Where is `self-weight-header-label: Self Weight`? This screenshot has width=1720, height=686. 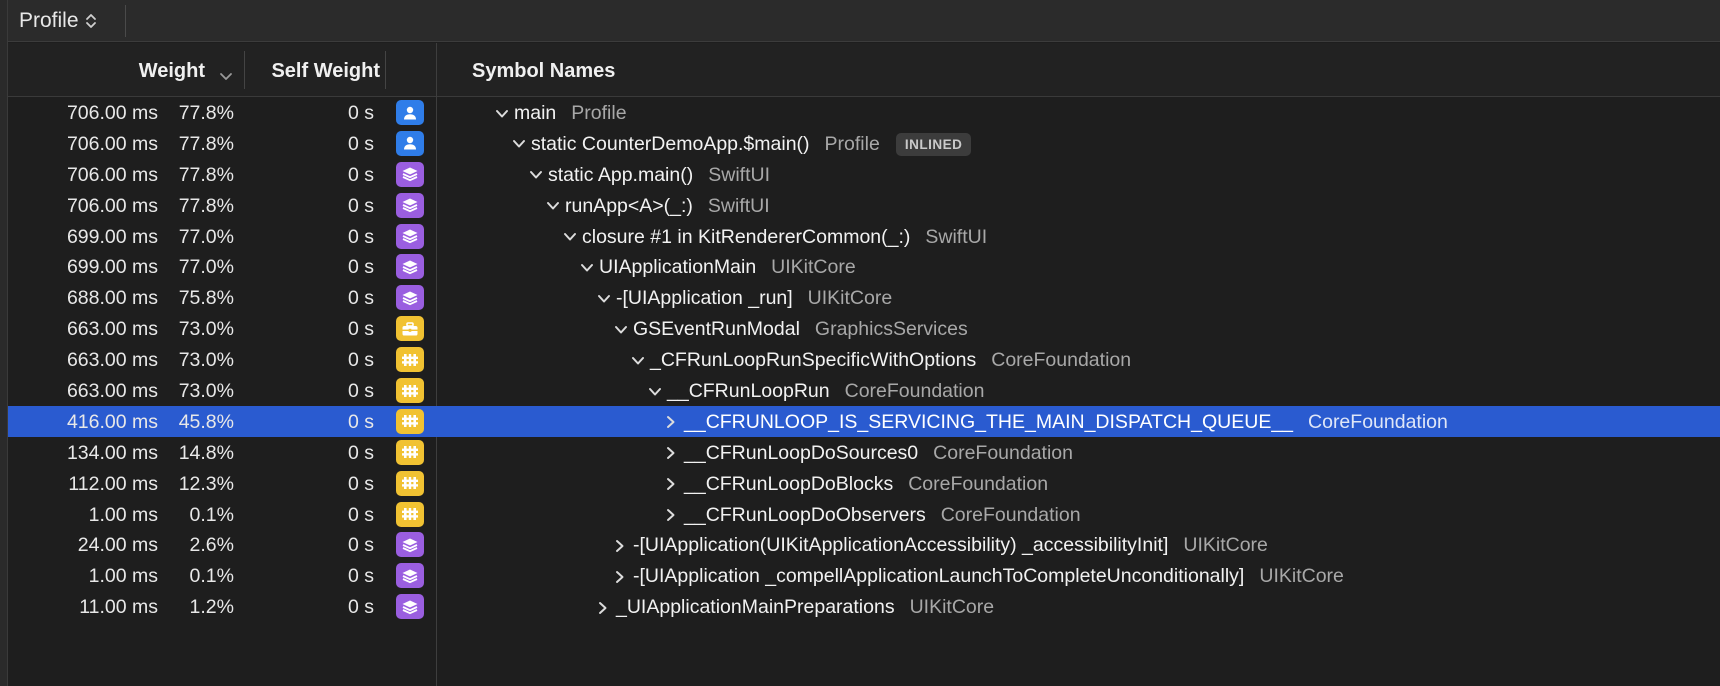
self-weight-header-label: Self Weight is located at coordinates (325, 71).